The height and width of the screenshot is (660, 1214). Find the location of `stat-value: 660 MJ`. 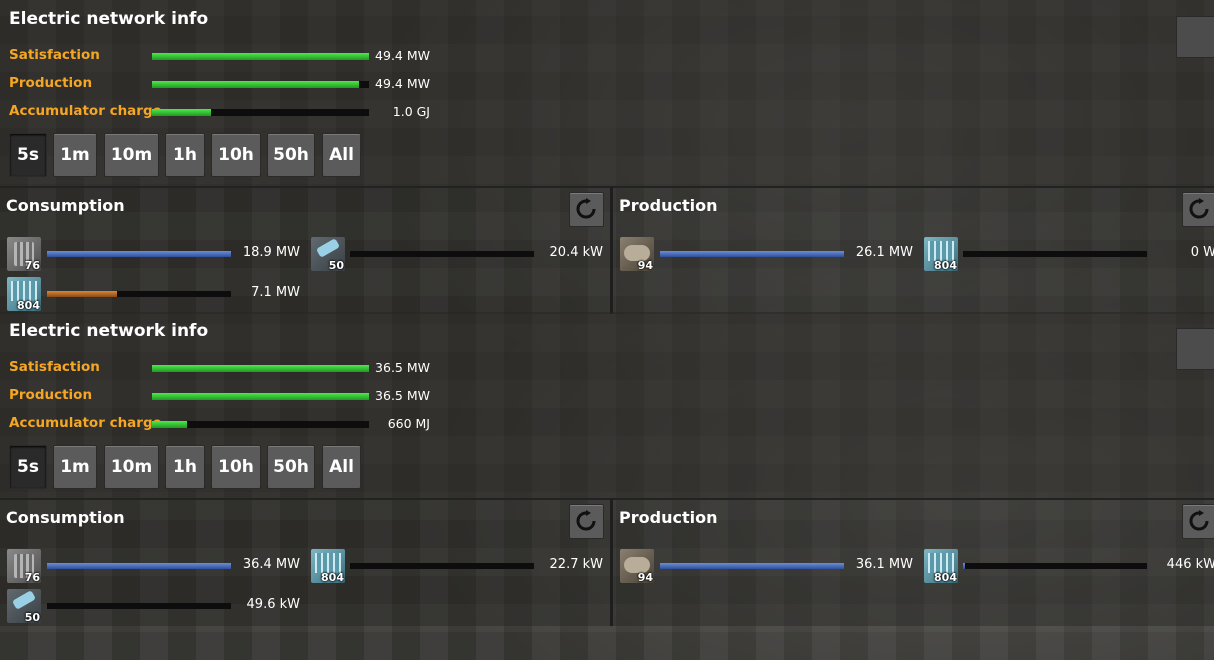

stat-value: 660 MJ is located at coordinates (408, 423).